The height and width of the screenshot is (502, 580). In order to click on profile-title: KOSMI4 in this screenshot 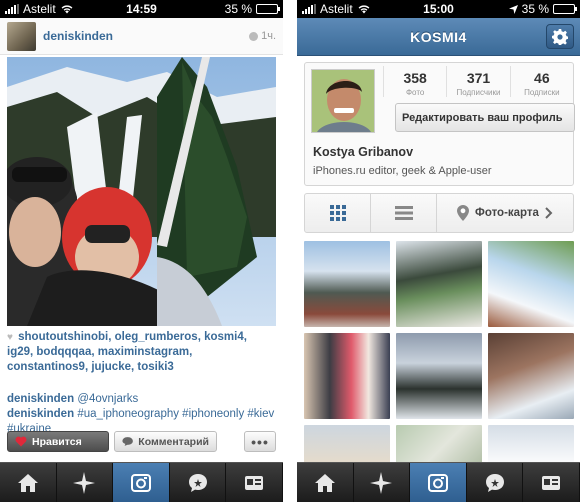, I will do `click(438, 36)`.